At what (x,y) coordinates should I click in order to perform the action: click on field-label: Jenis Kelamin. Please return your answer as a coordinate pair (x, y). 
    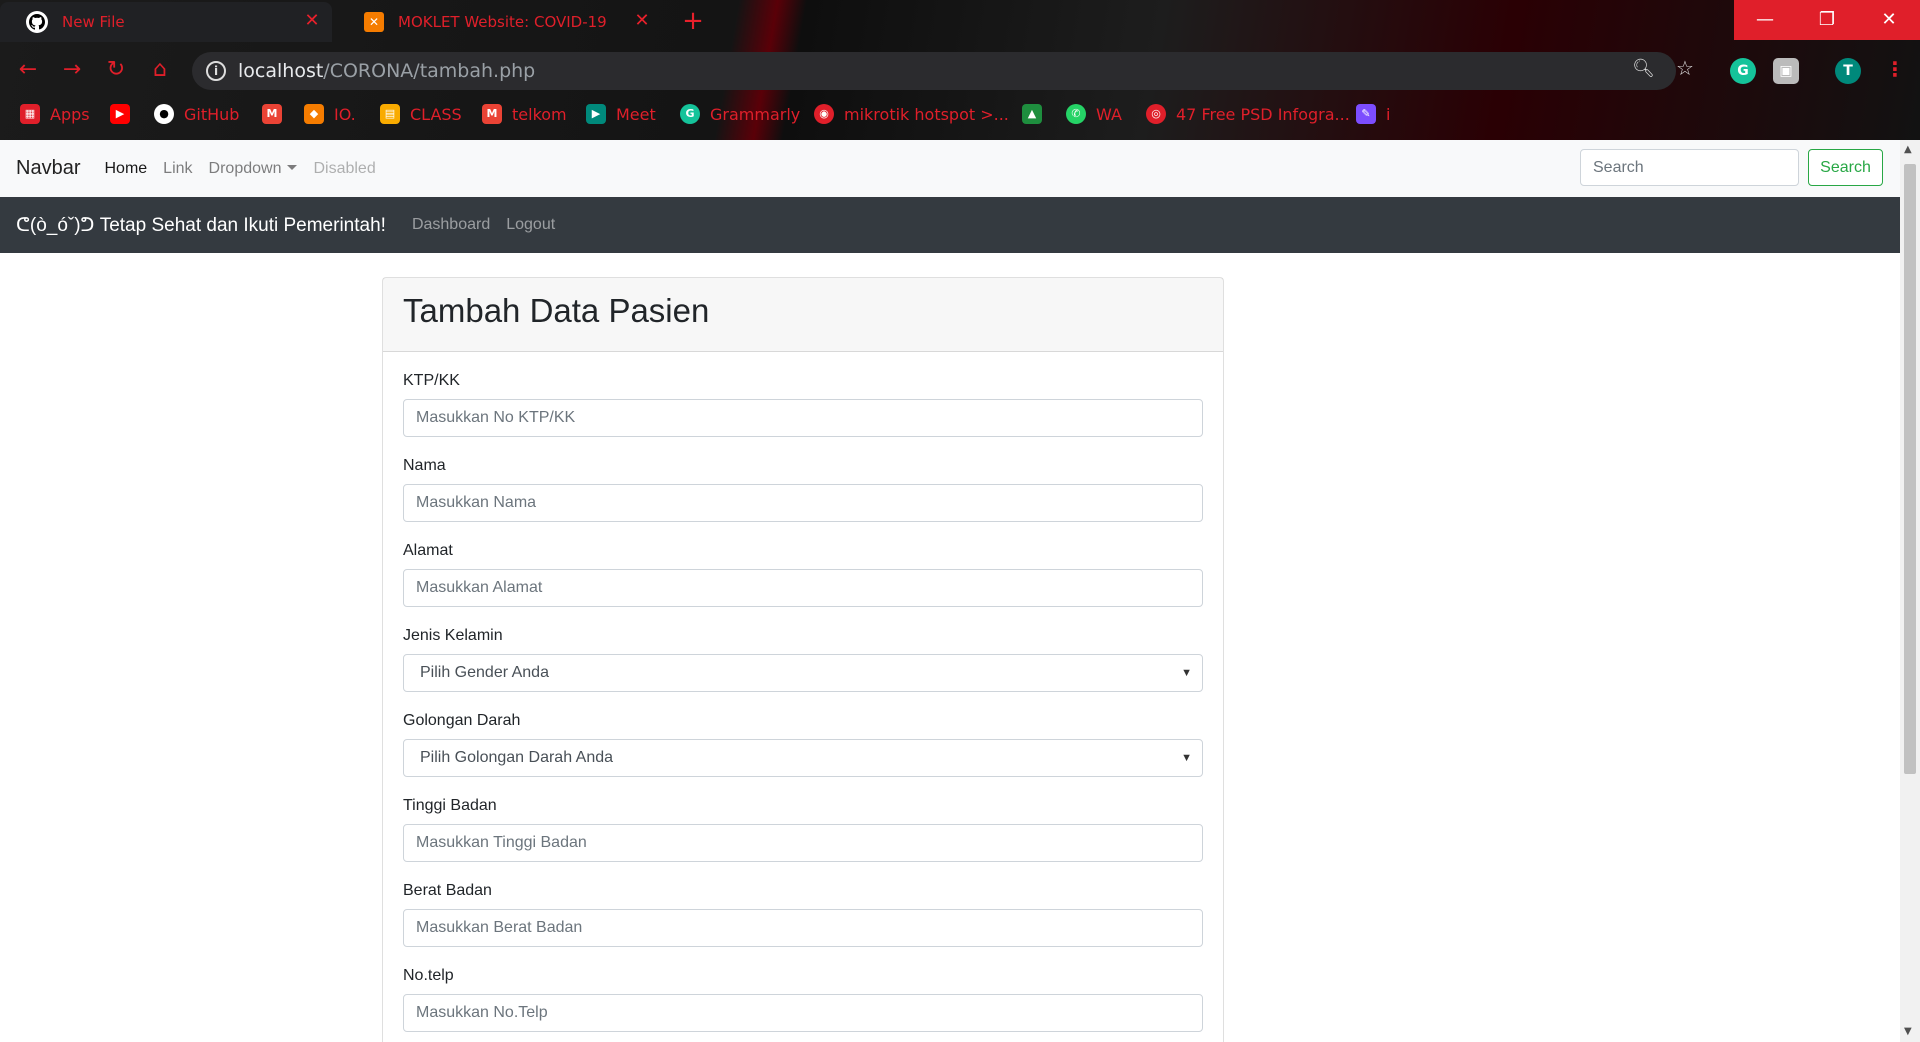
    Looking at the image, I should click on (453, 635).